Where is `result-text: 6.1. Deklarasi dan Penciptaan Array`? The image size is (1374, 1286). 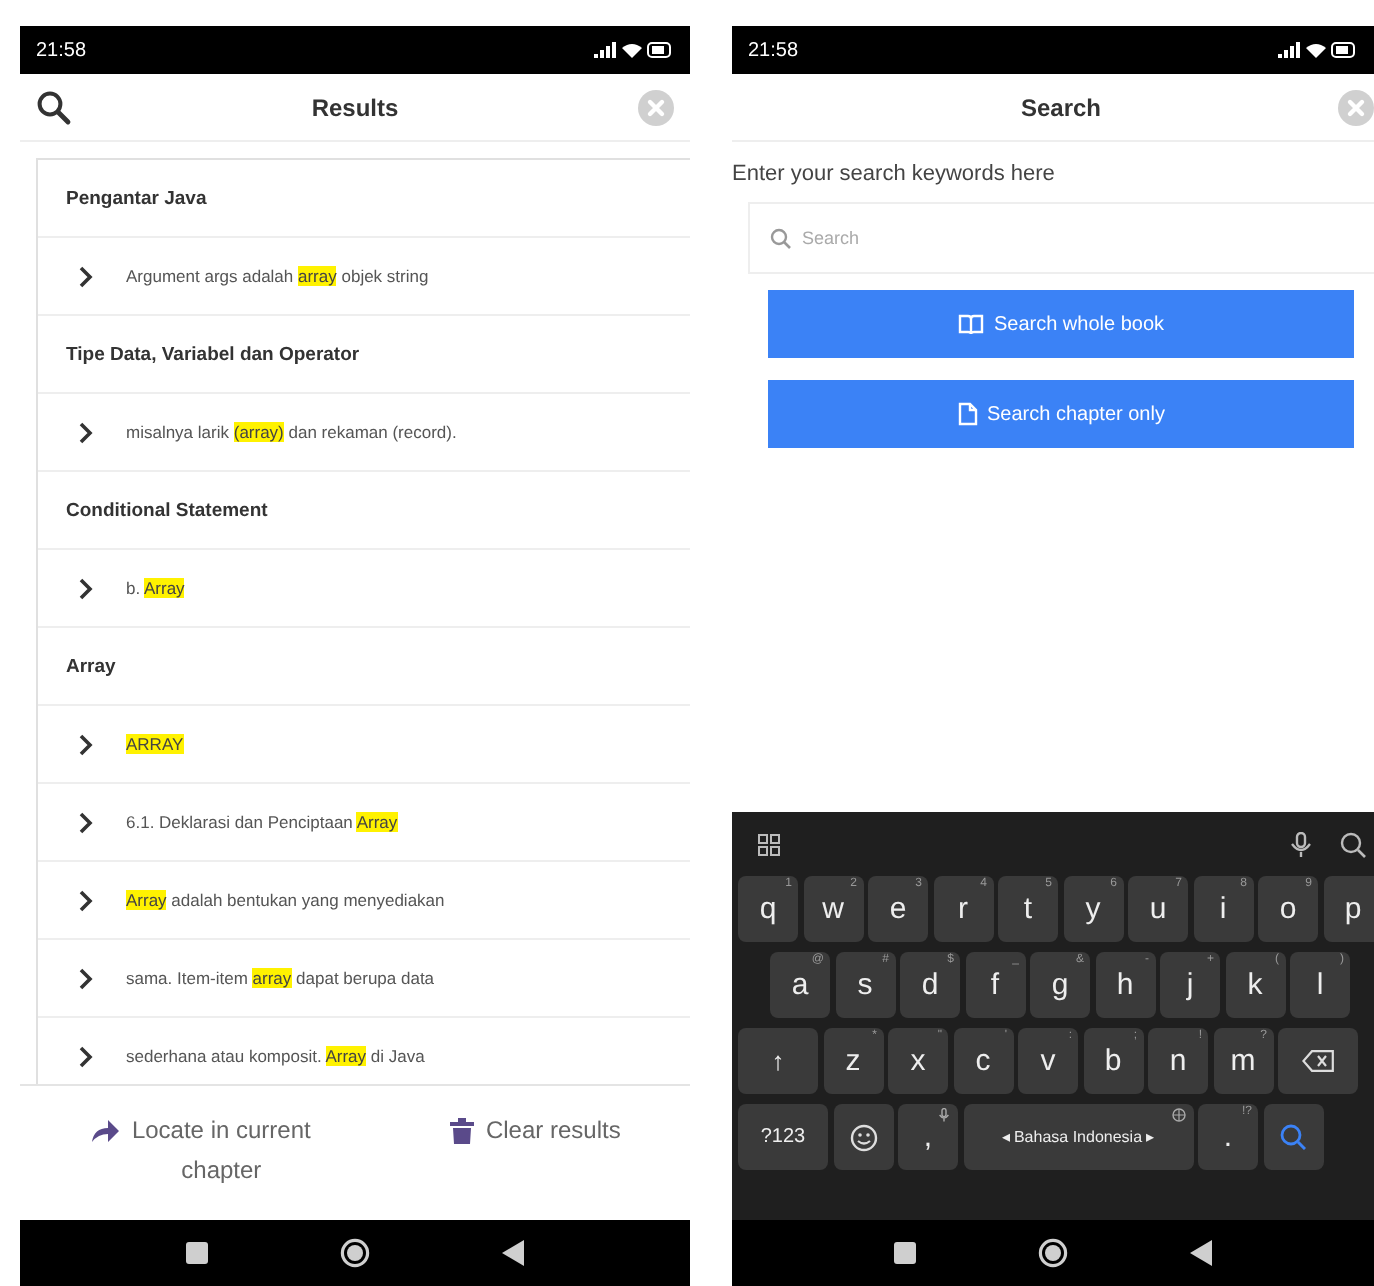
result-text: 6.1. Deklarasi dan Penciptaan Array is located at coordinates (262, 822).